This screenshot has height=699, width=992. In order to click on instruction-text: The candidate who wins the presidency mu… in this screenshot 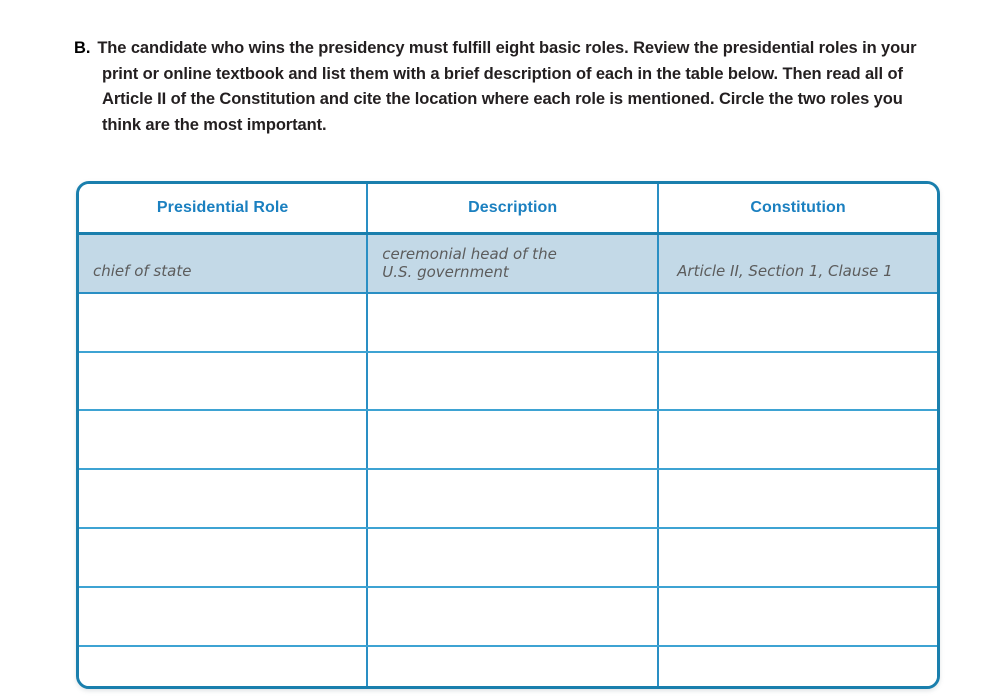, I will do `click(507, 86)`.